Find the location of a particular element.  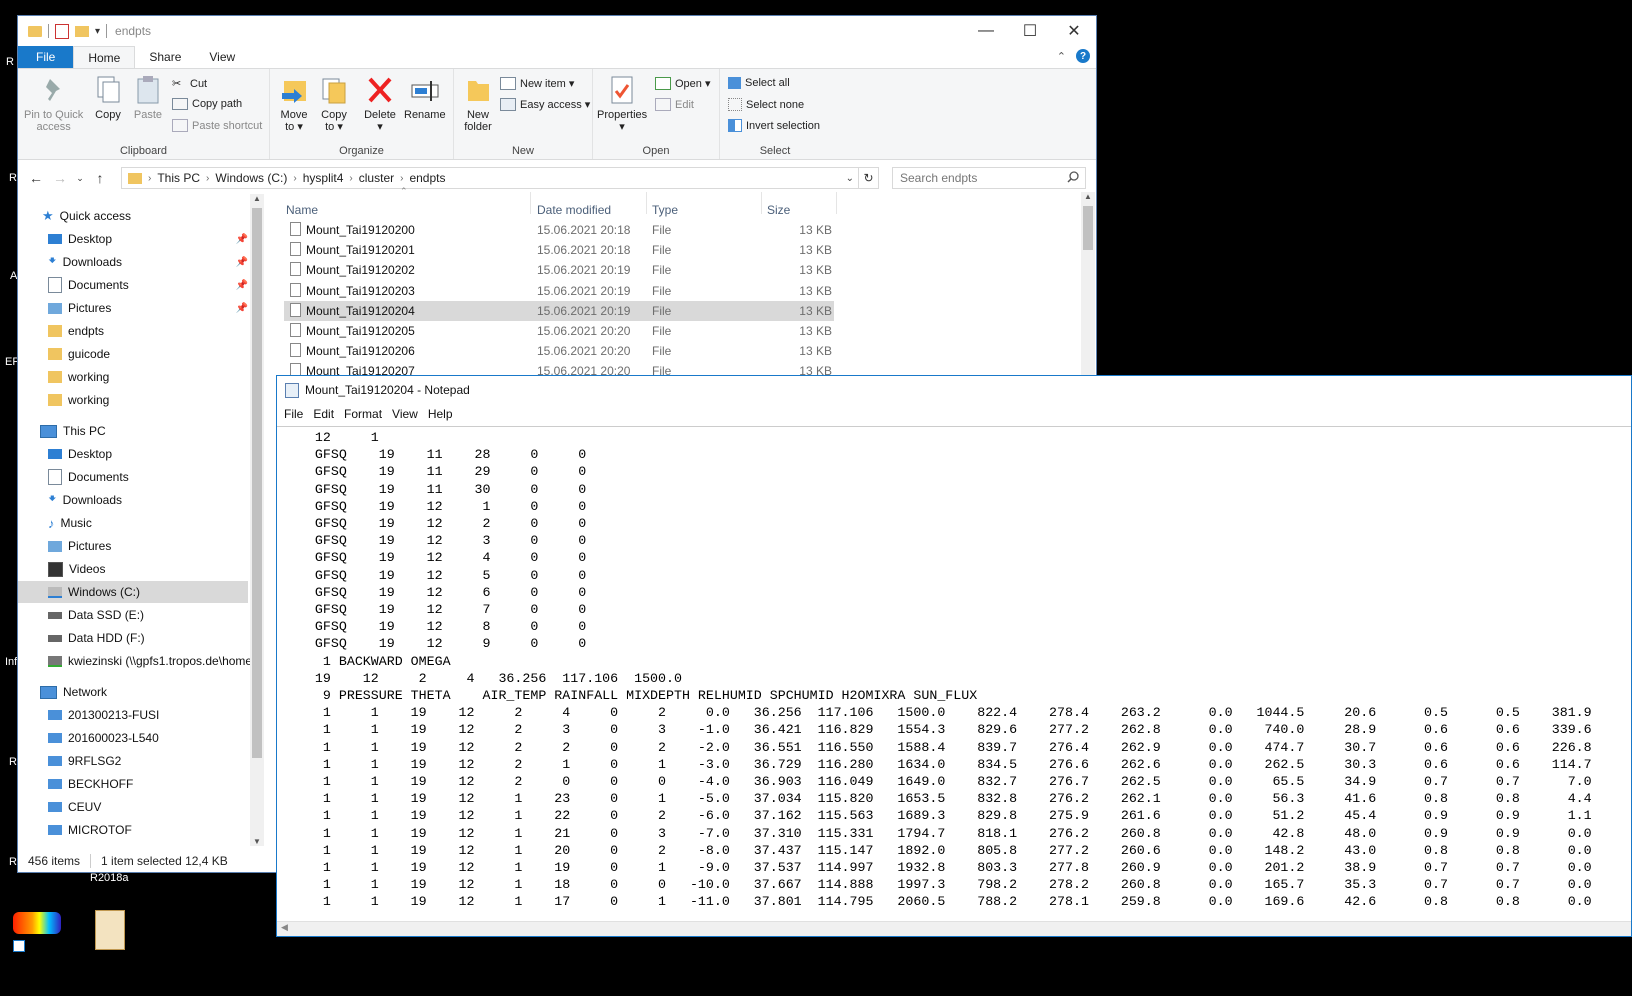

select-all-button: Select all is located at coordinates (759, 83).